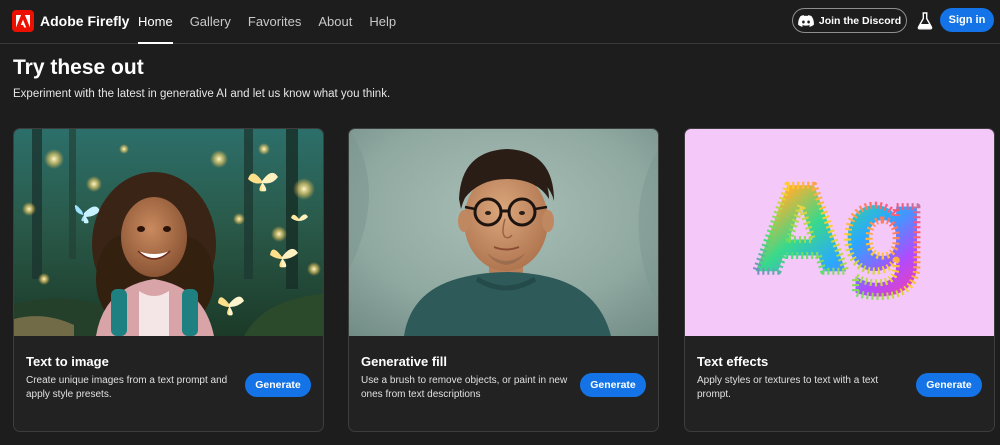 Image resolution: width=1000 pixels, height=445 pixels. What do you see at coordinates (949, 385) in the screenshot?
I see `generate-button-text-effects: Generate` at bounding box center [949, 385].